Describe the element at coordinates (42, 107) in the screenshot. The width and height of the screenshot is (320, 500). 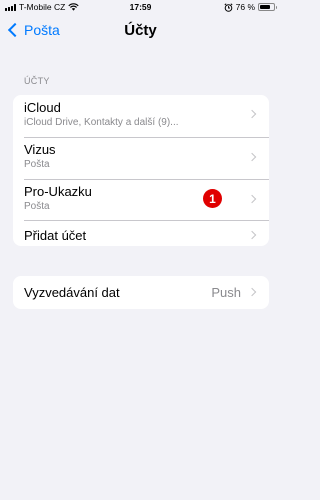
I see `account-title: iCloud` at that location.